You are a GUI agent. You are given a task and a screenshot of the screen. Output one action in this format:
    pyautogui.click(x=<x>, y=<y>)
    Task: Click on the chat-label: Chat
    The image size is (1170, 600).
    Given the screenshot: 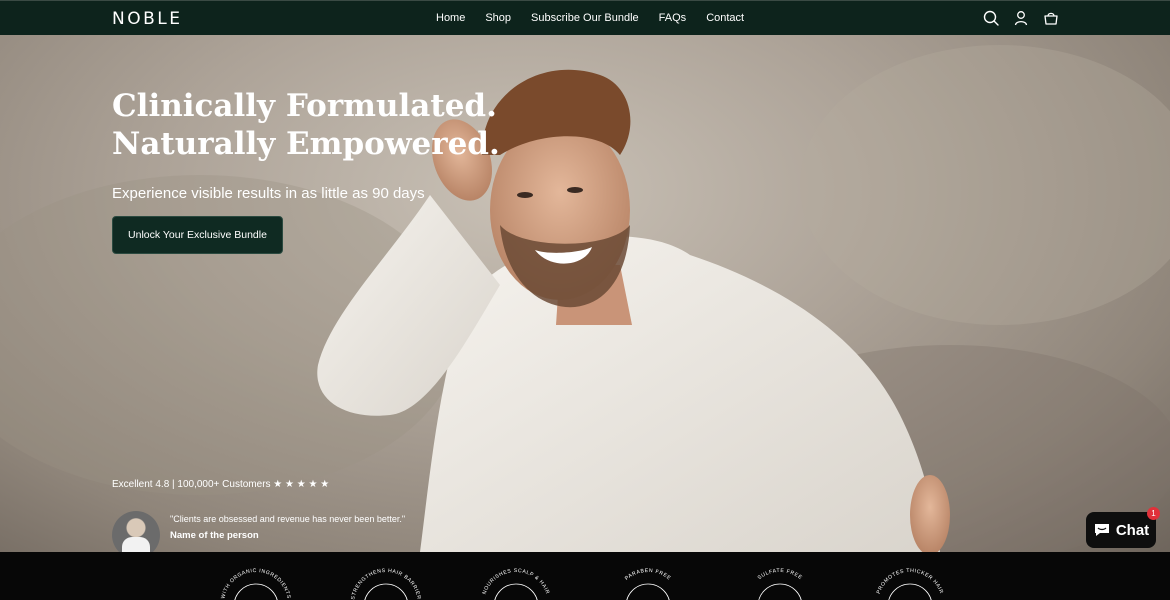 What is the action you would take?
    pyautogui.click(x=1132, y=530)
    